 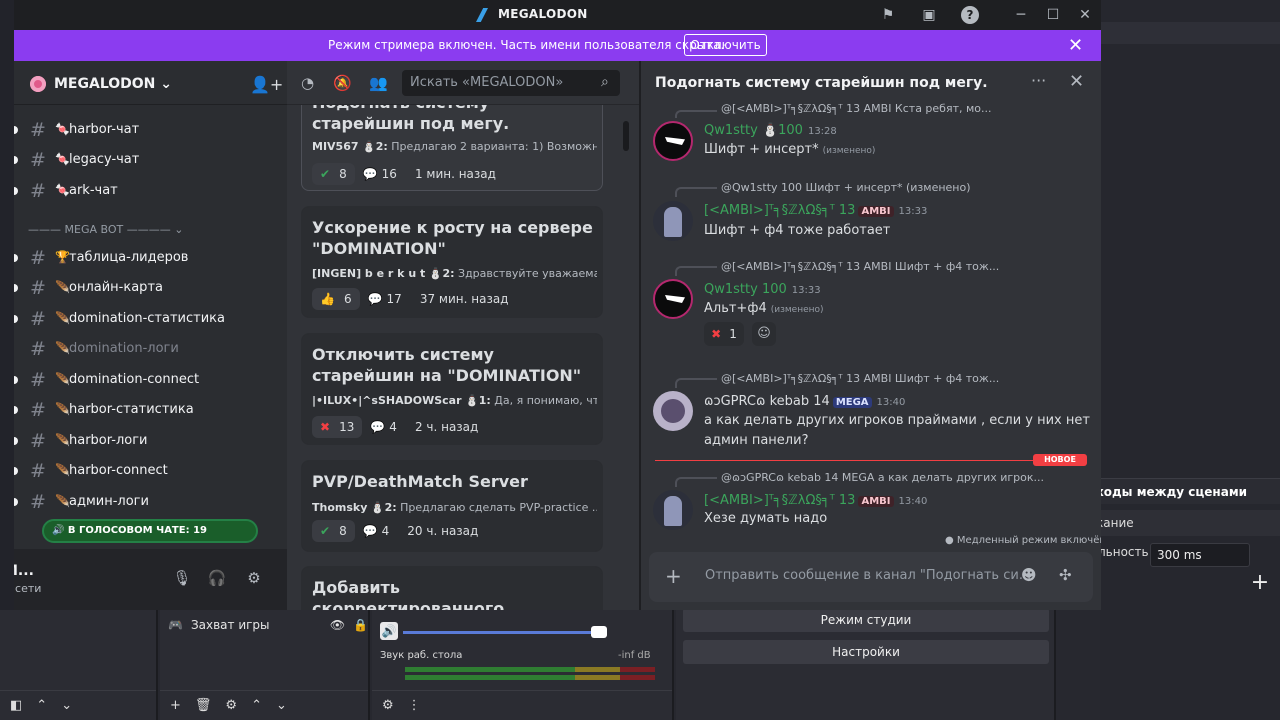 What do you see at coordinates (543, 14) in the screenshot?
I see `app-title: MEGALODON` at bounding box center [543, 14].